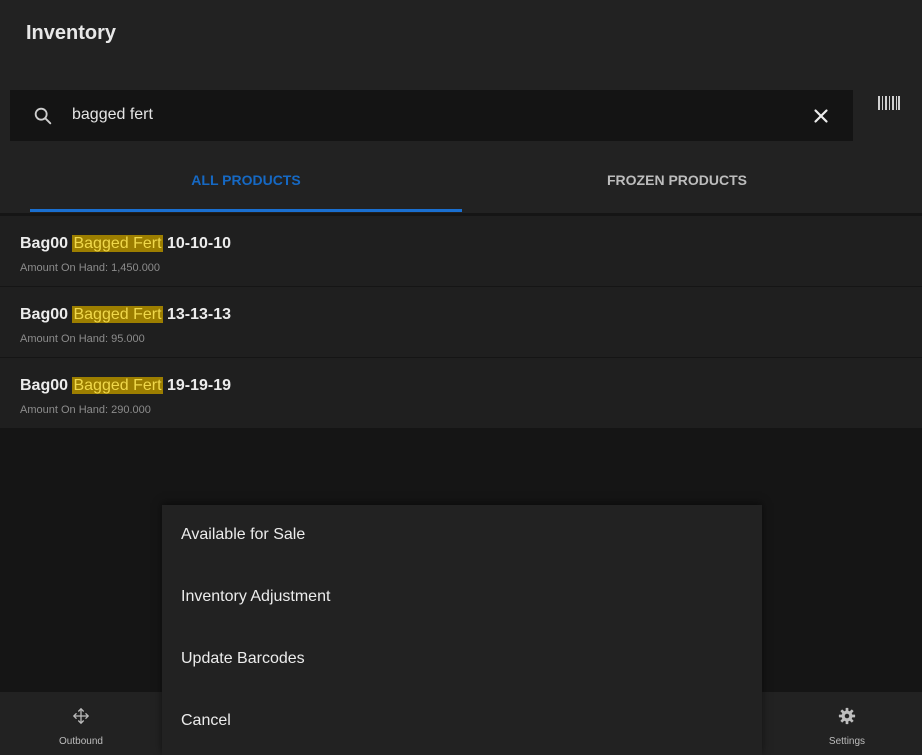 Image resolution: width=922 pixels, height=755 pixels. I want to click on product-suffix: 13-13-13, so click(199, 314).